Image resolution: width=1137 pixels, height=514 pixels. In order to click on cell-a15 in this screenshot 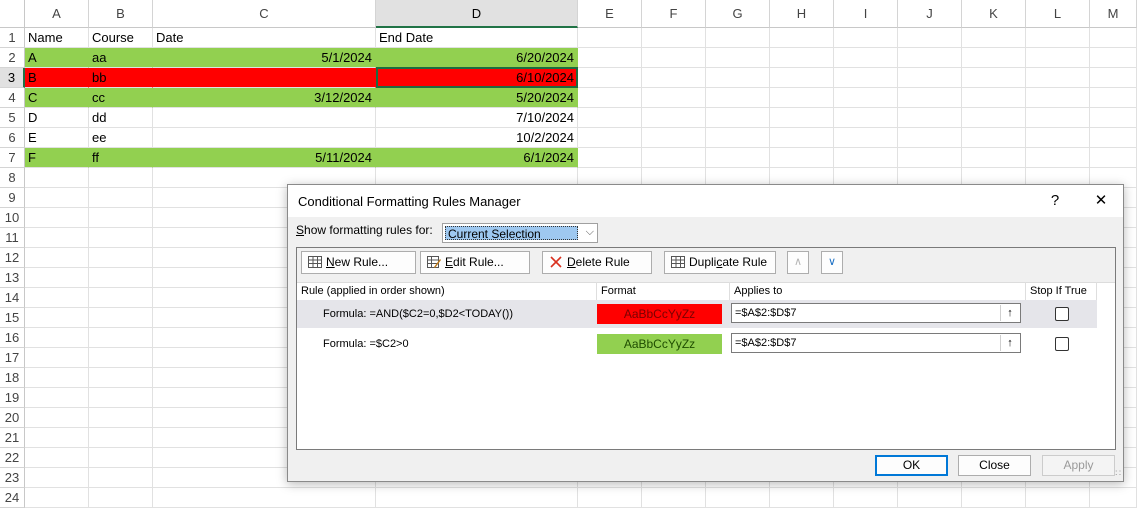, I will do `click(57, 318)`.